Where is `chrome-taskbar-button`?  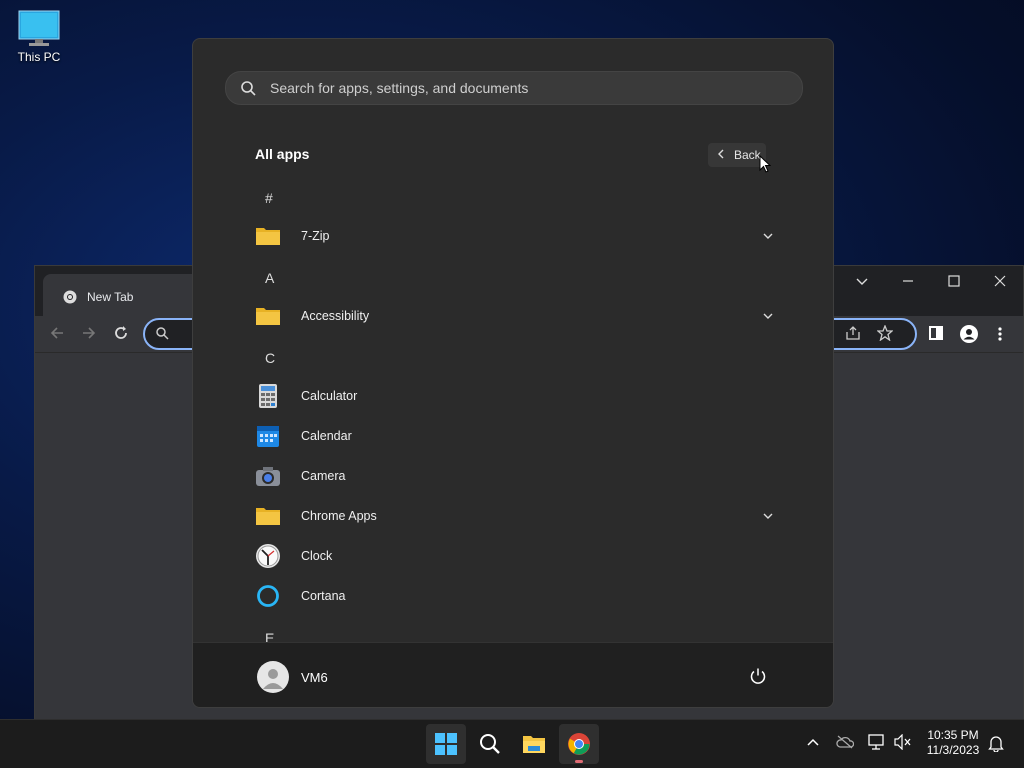
chrome-taskbar-button is located at coordinates (579, 744).